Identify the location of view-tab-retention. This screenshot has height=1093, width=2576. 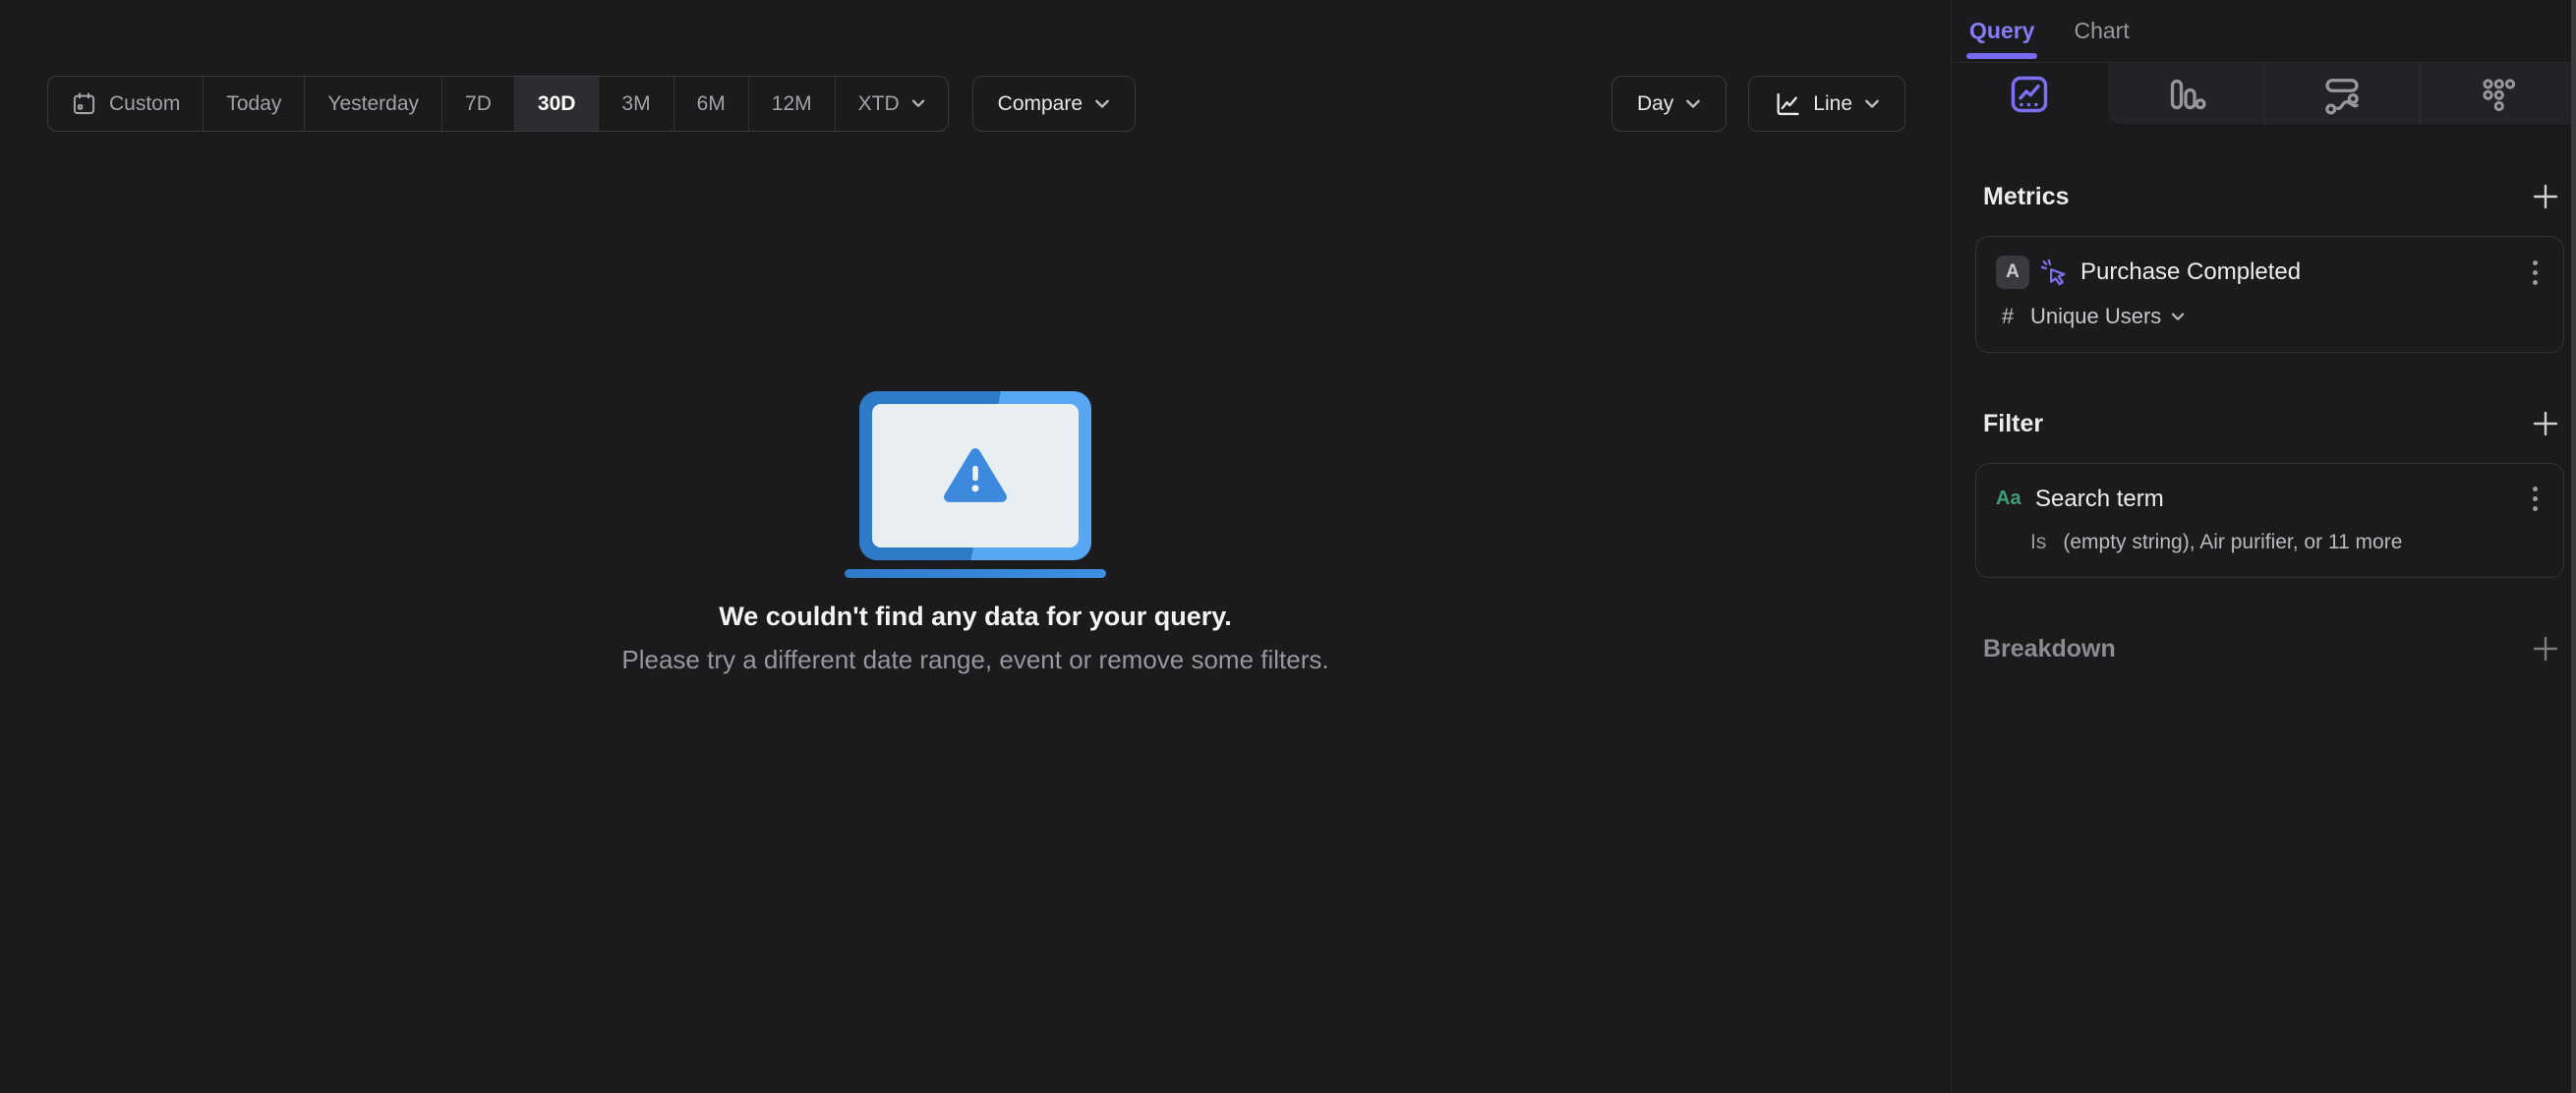
(2497, 94).